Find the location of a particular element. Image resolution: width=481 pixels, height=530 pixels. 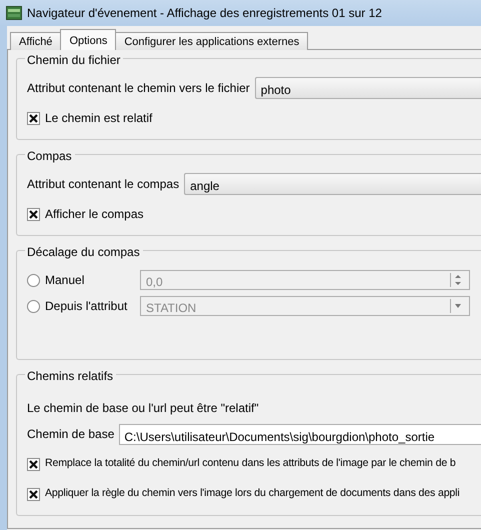

tab: Affiché is located at coordinates (36, 41).